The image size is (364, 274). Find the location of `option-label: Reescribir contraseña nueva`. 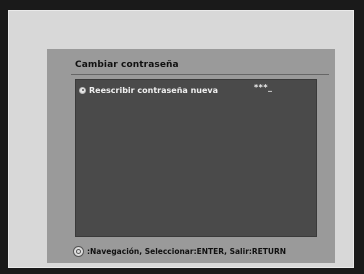

option-label: Reescribir contraseña nueva is located at coordinates (153, 90).